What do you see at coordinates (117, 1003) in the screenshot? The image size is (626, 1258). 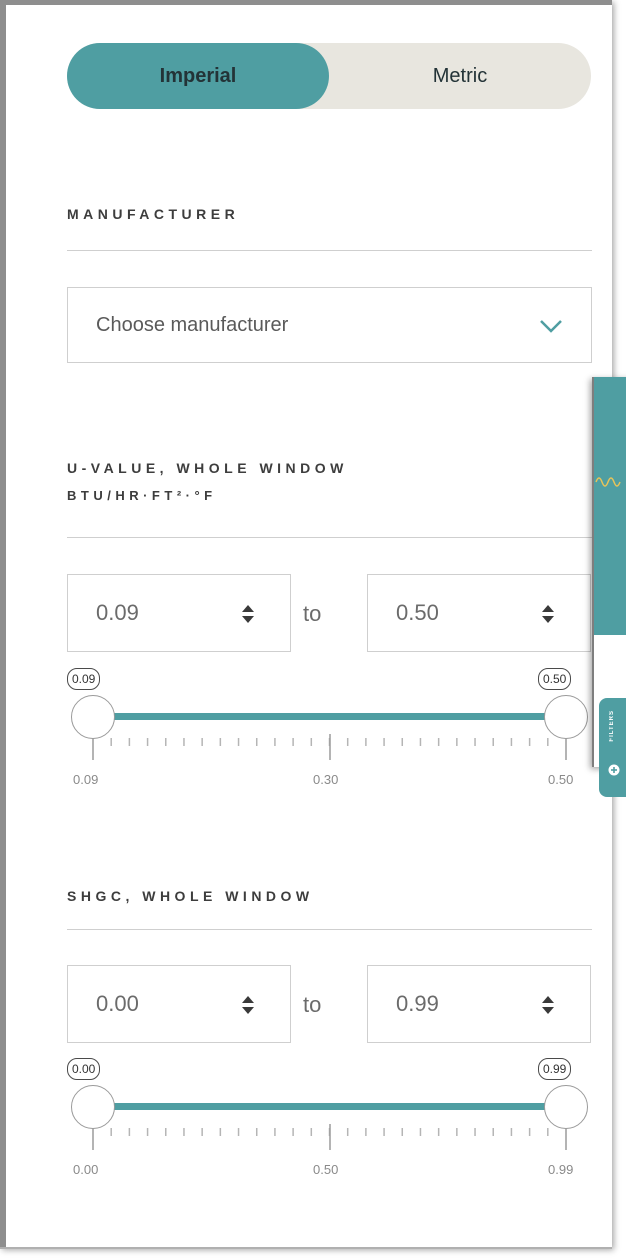 I see `shgc-min-value: 0.00` at bounding box center [117, 1003].